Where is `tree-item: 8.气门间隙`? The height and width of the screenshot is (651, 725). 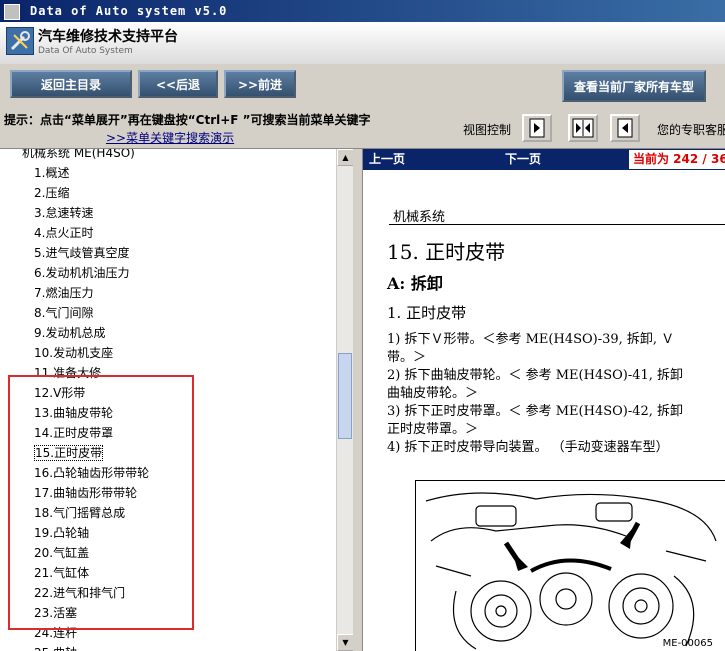
tree-item: 8.气门间隙 is located at coordinates (63, 313).